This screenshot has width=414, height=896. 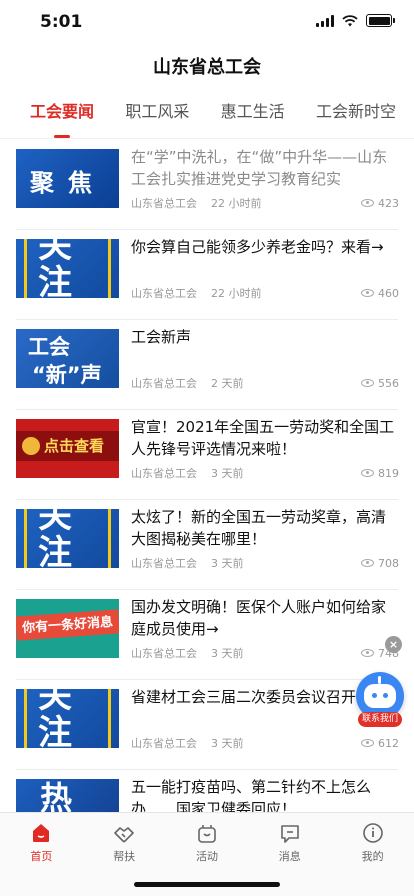 What do you see at coordinates (67, 375) in the screenshot?
I see `thumbnail-text: “新”声` at bounding box center [67, 375].